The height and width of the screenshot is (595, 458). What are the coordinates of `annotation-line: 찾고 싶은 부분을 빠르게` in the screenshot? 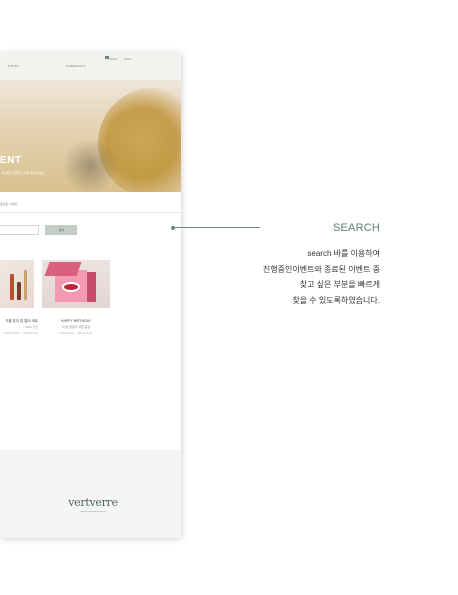 It's located at (339, 284).